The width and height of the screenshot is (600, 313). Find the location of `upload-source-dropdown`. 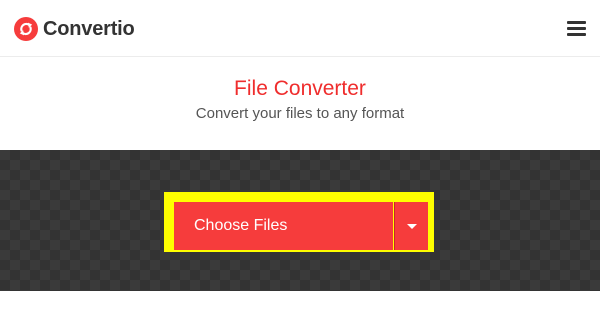

upload-source-dropdown is located at coordinates (411, 226).